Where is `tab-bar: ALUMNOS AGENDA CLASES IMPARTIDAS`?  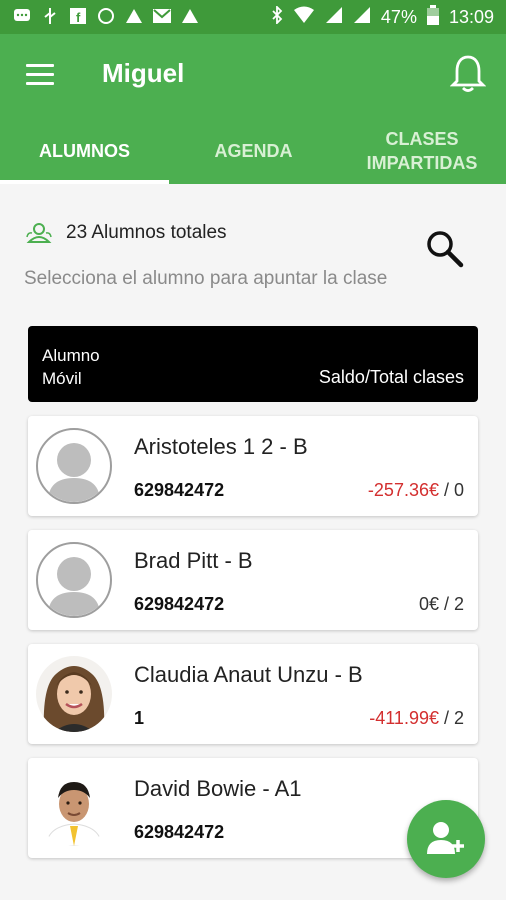
tab-bar: ALUMNOS AGENDA CLASES IMPARTIDAS is located at coordinates (253, 151).